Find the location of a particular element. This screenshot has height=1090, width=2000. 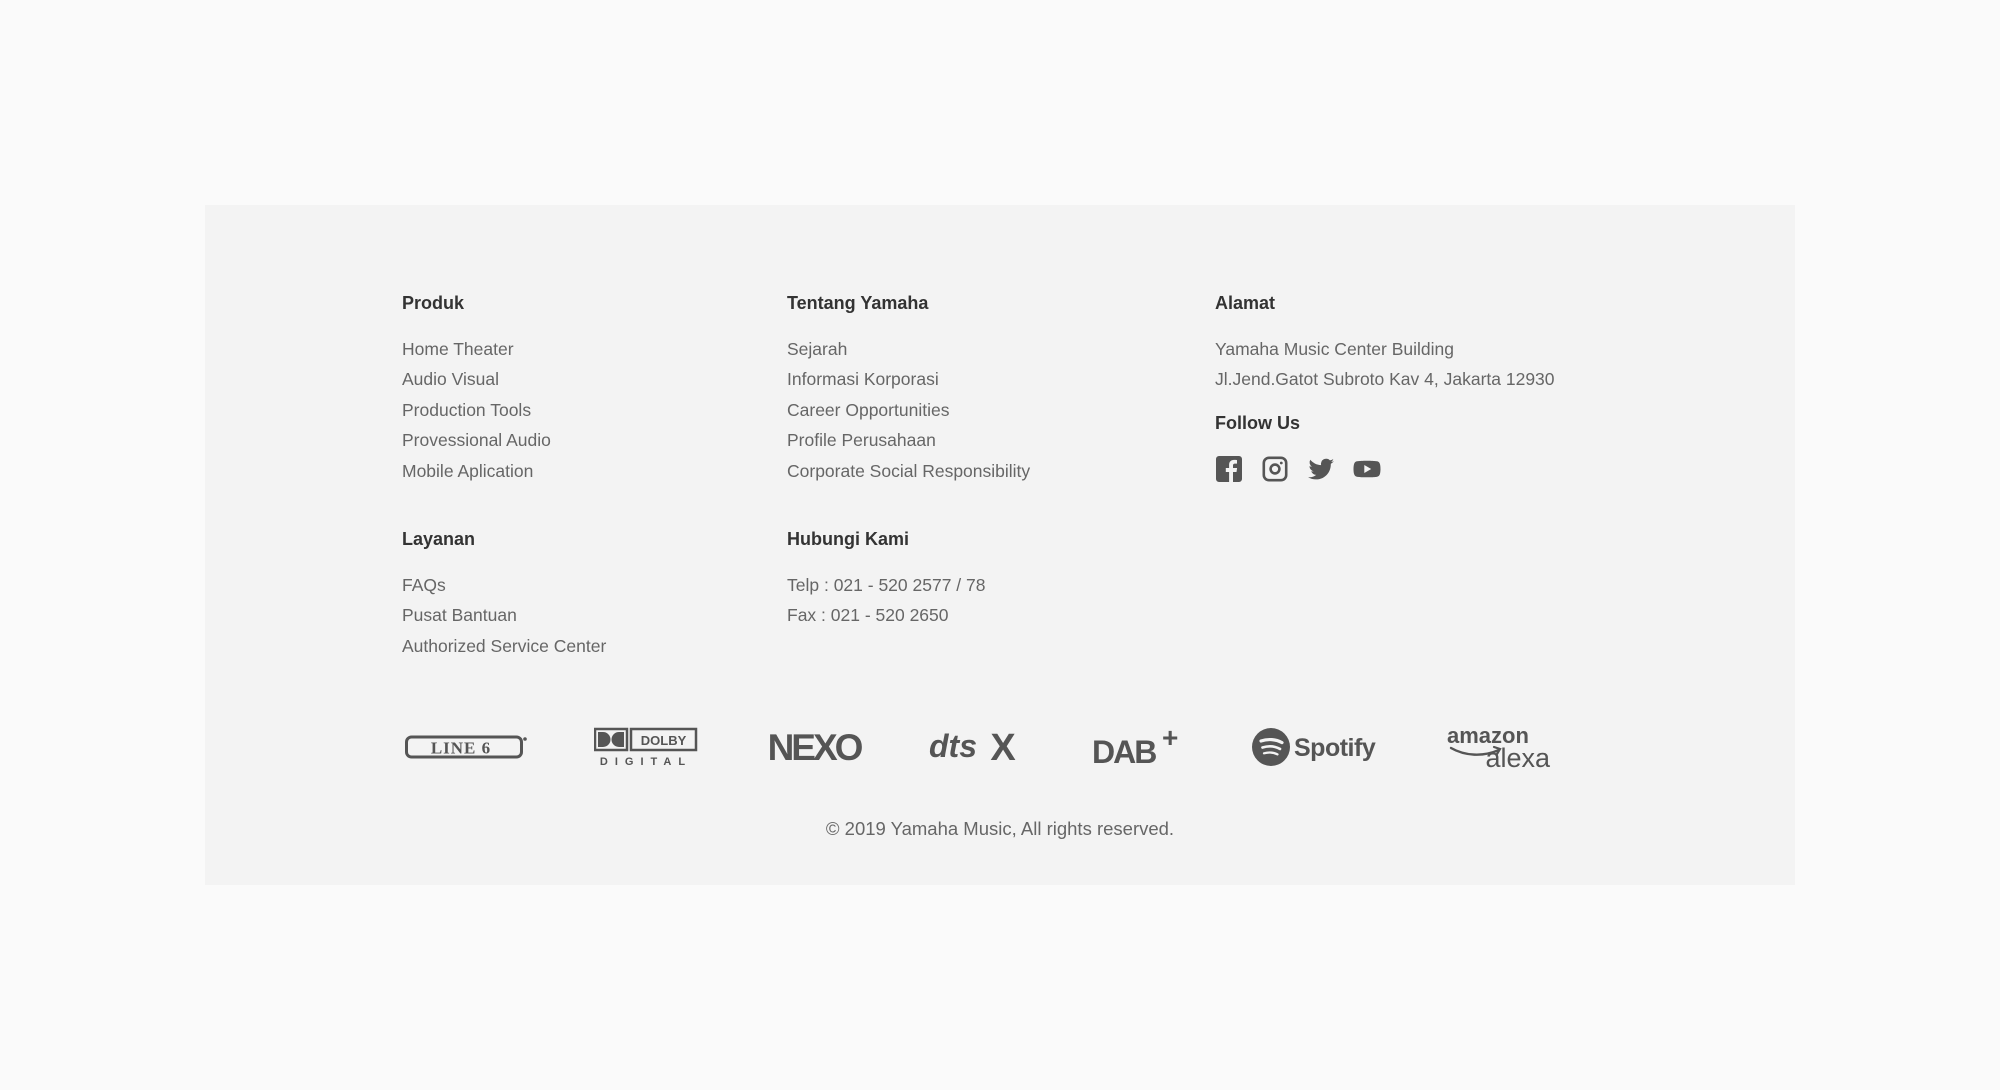

dolby-digital-logo: DOLBY DIGITAL is located at coordinates (646, 747).